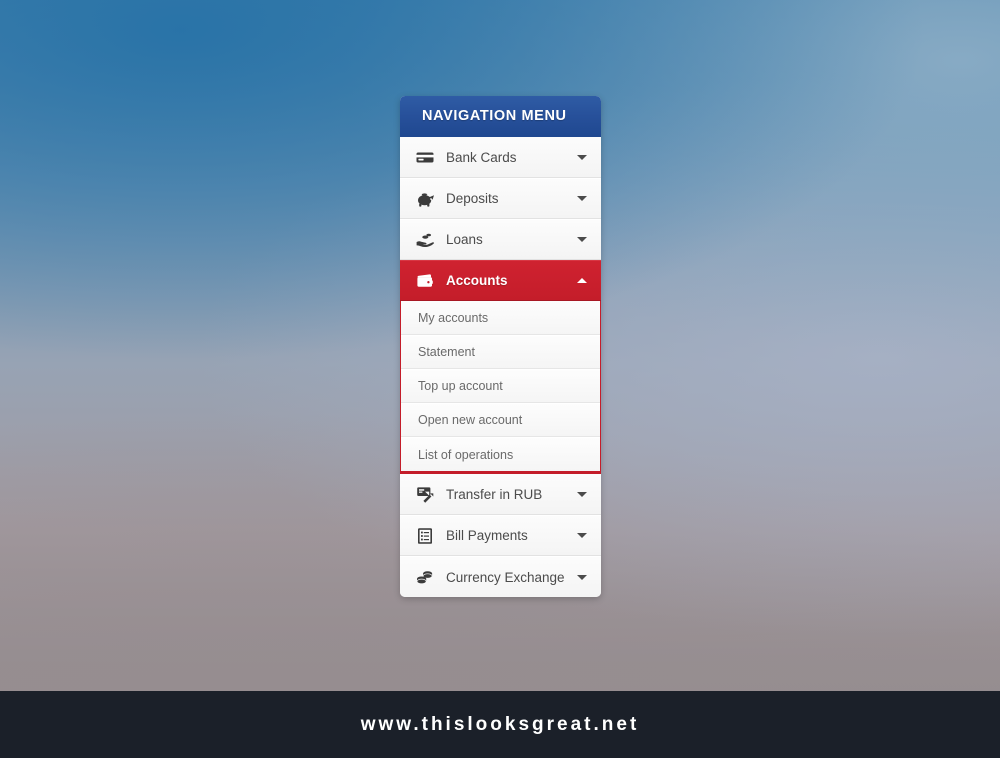 This screenshot has height=758, width=1000. Describe the element at coordinates (460, 386) in the screenshot. I see `submenu-item-label: Top up account` at that location.